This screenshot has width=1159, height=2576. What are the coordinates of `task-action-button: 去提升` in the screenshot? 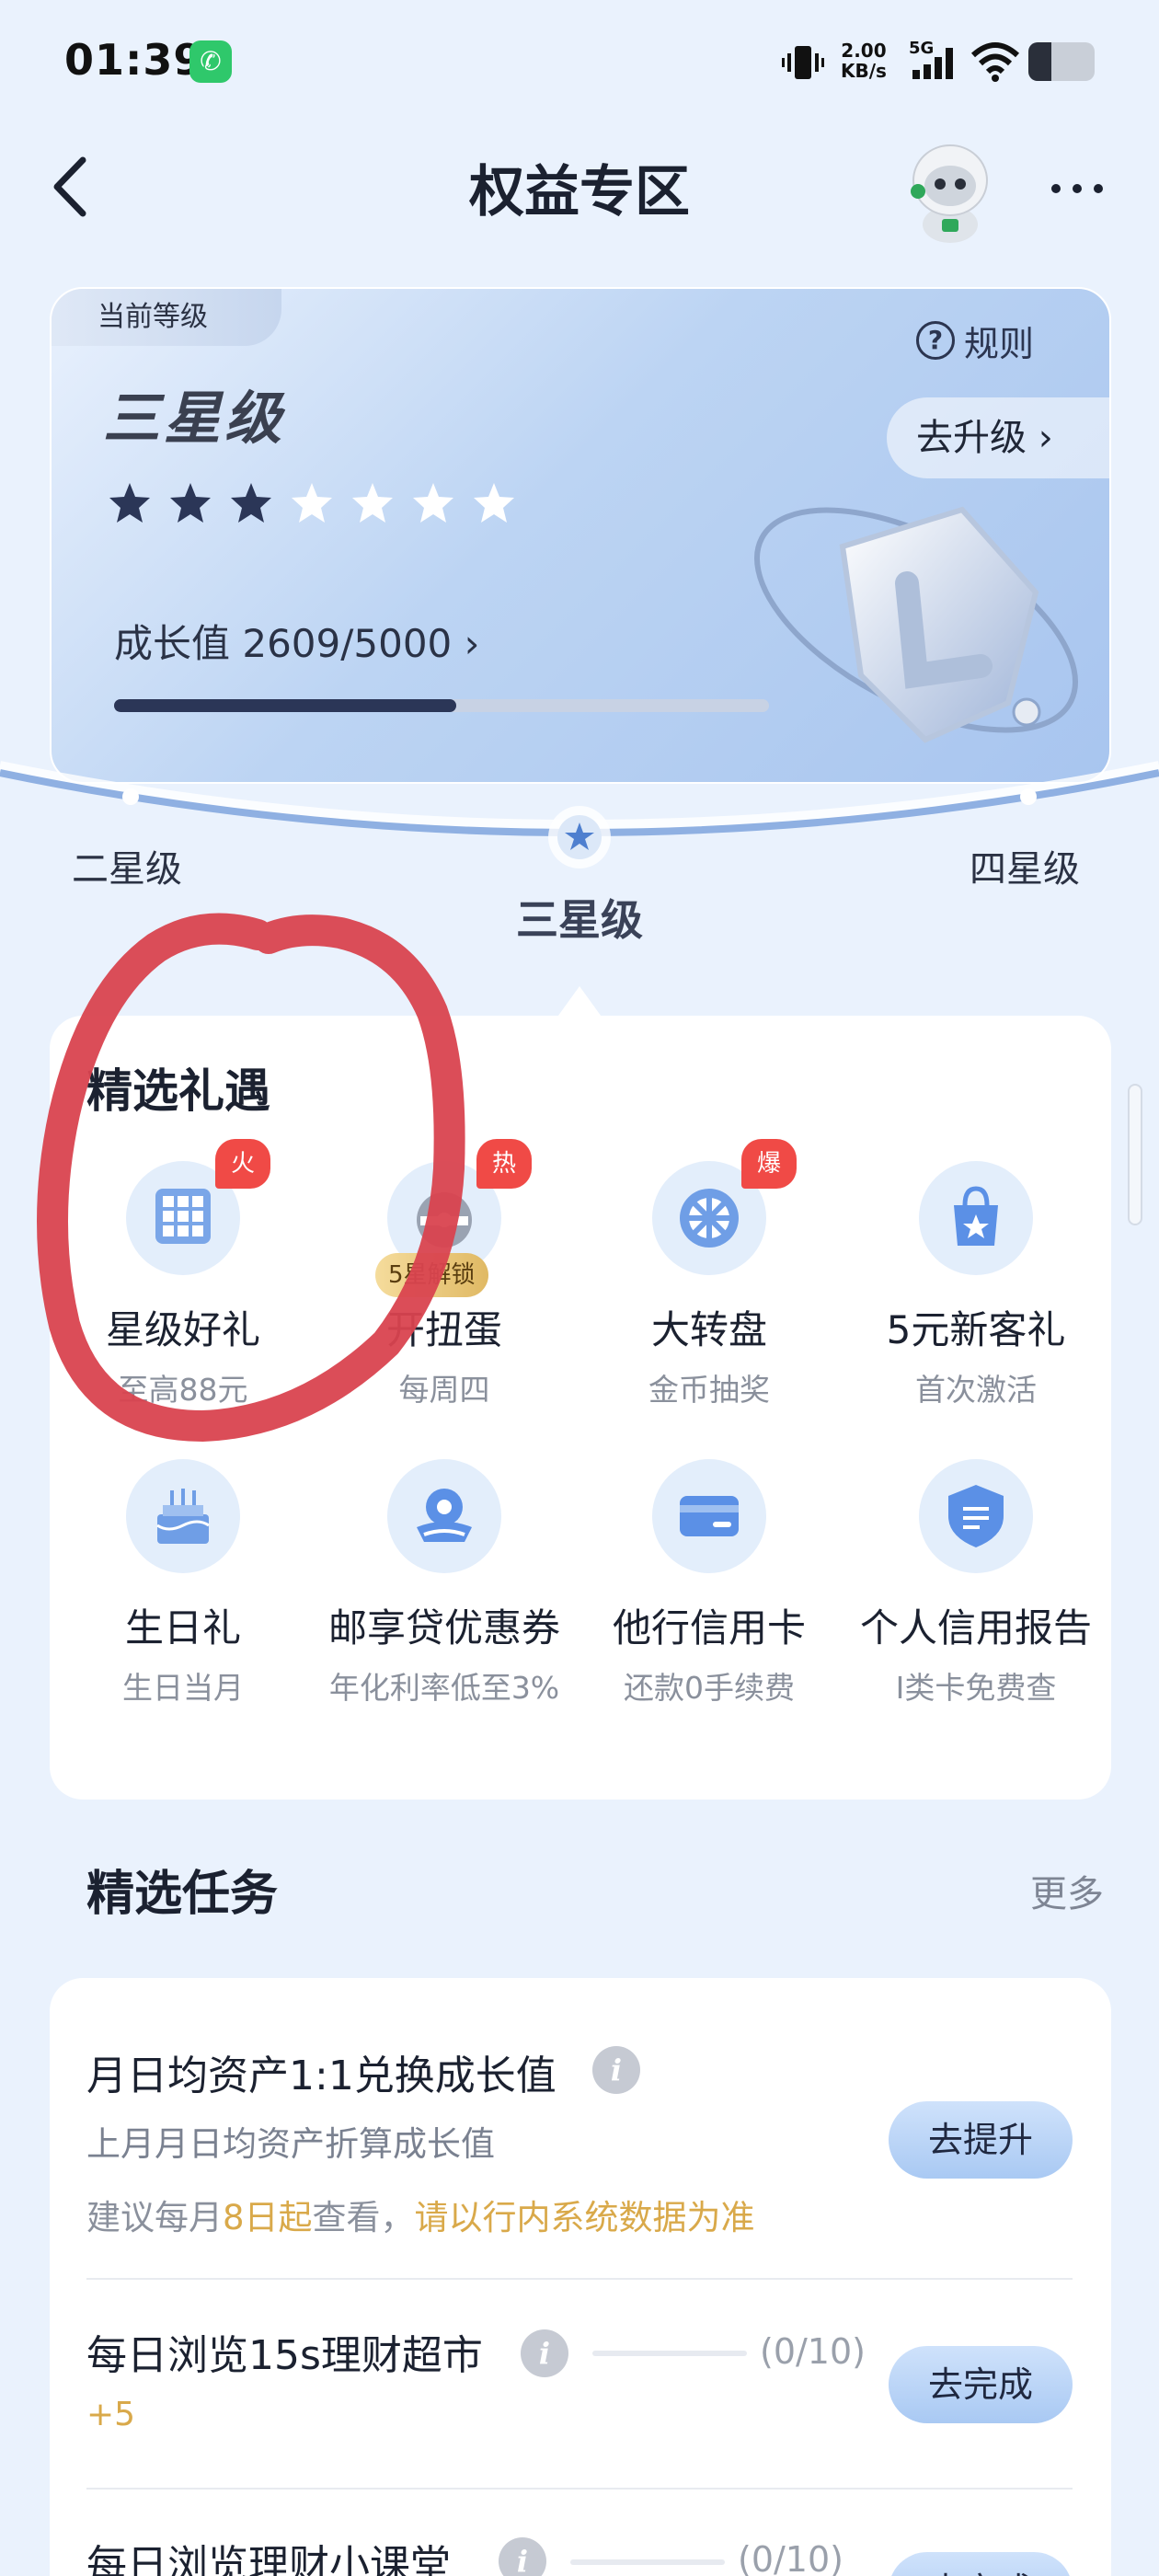 It's located at (981, 2140).